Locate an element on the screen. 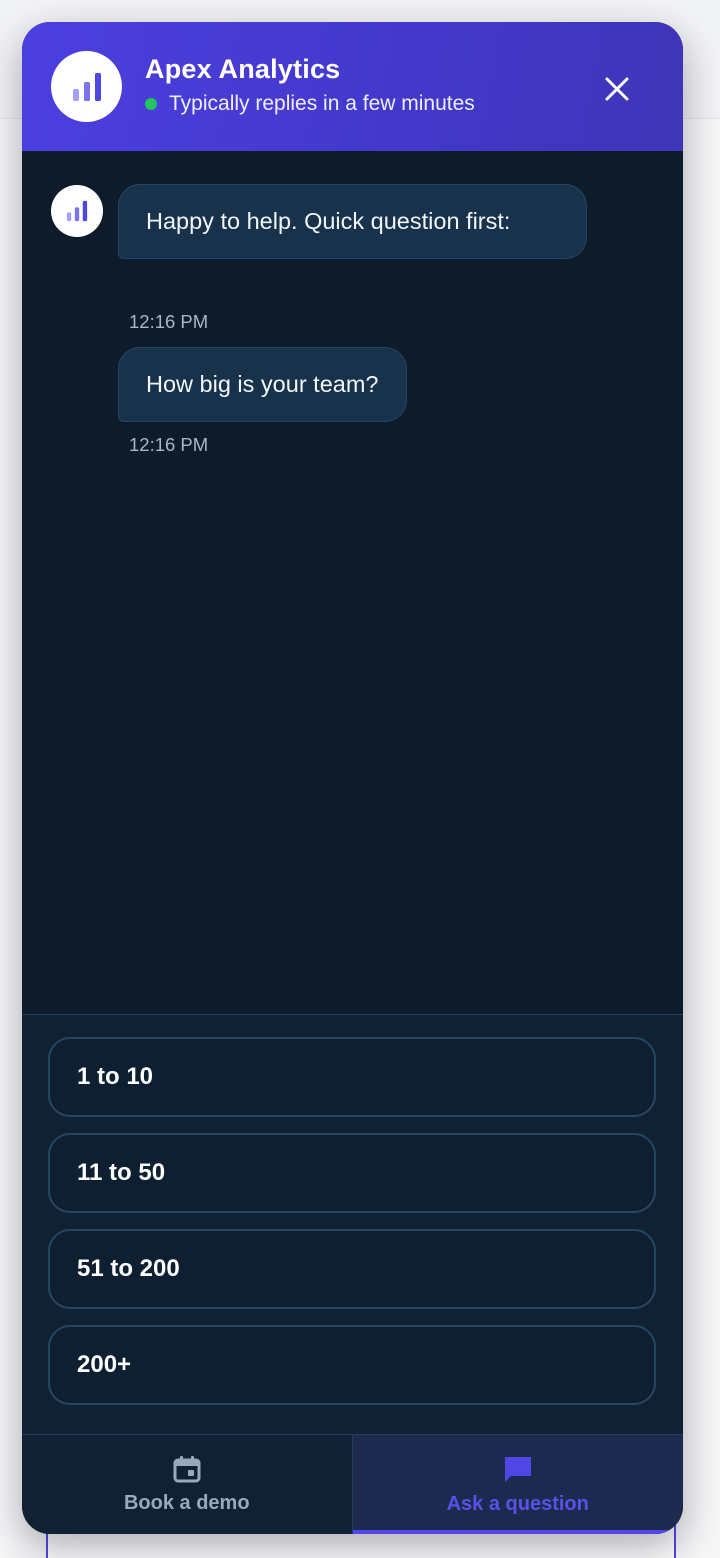 The width and height of the screenshot is (720, 1558). calendar-icon is located at coordinates (187, 1469).